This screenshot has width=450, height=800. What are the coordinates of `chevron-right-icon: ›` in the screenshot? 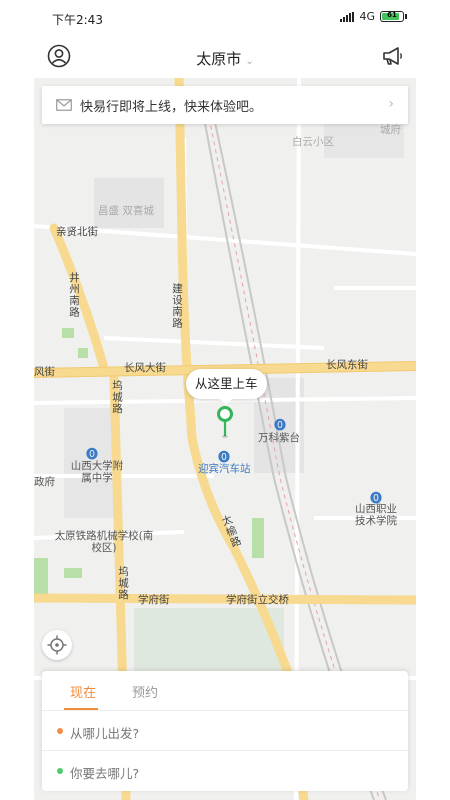 It's located at (391, 104).